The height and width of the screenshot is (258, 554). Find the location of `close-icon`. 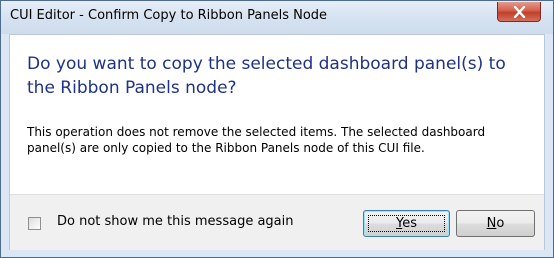

close-icon is located at coordinates (519, 12).